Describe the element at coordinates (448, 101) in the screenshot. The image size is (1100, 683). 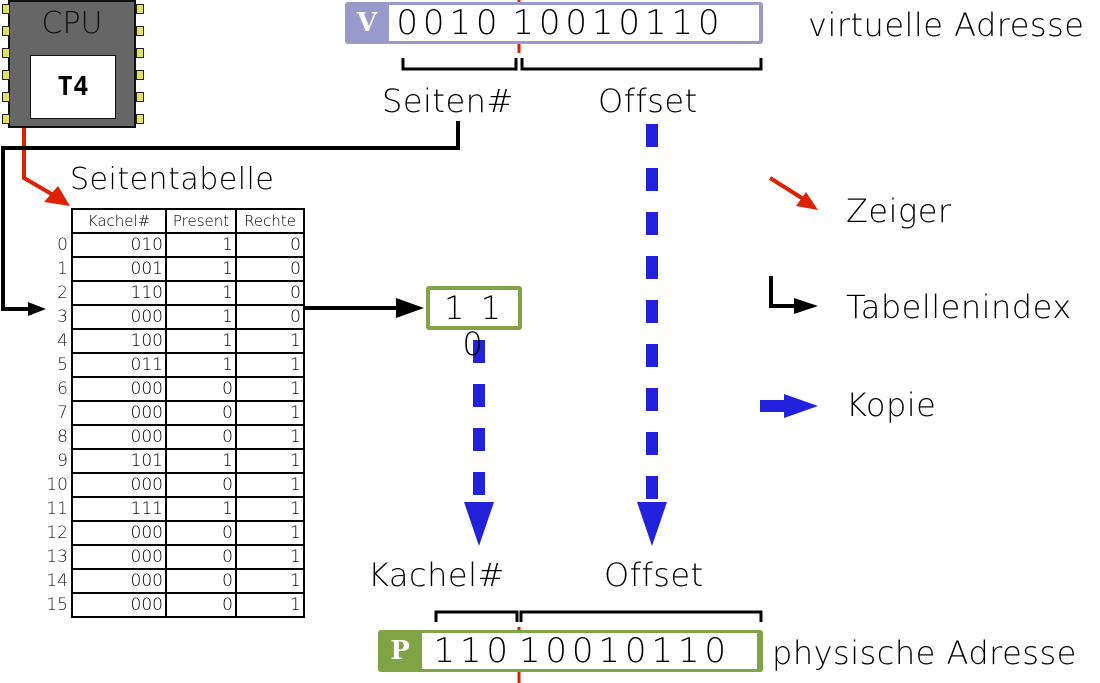
I see `page-number-label: Seiten#` at that location.